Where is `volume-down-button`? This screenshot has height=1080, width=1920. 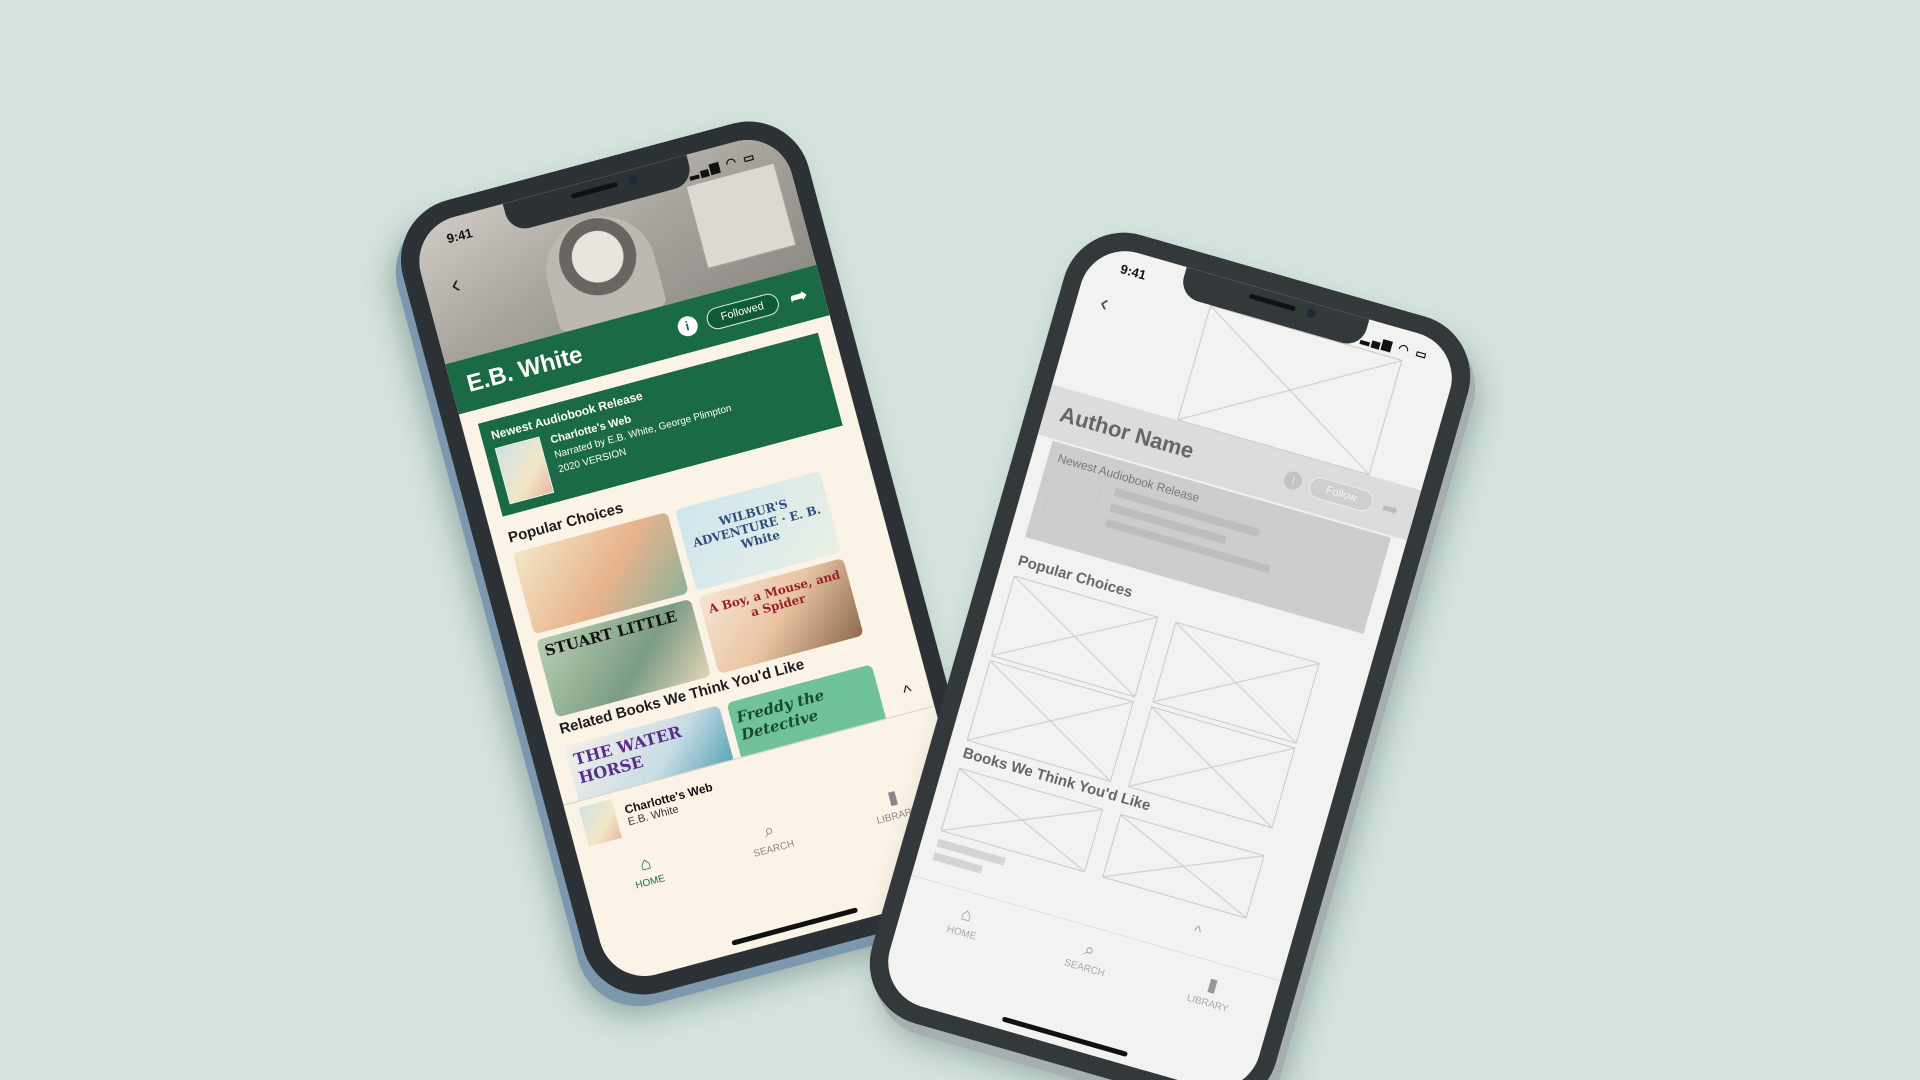
volume-down-button is located at coordinates (466, 533).